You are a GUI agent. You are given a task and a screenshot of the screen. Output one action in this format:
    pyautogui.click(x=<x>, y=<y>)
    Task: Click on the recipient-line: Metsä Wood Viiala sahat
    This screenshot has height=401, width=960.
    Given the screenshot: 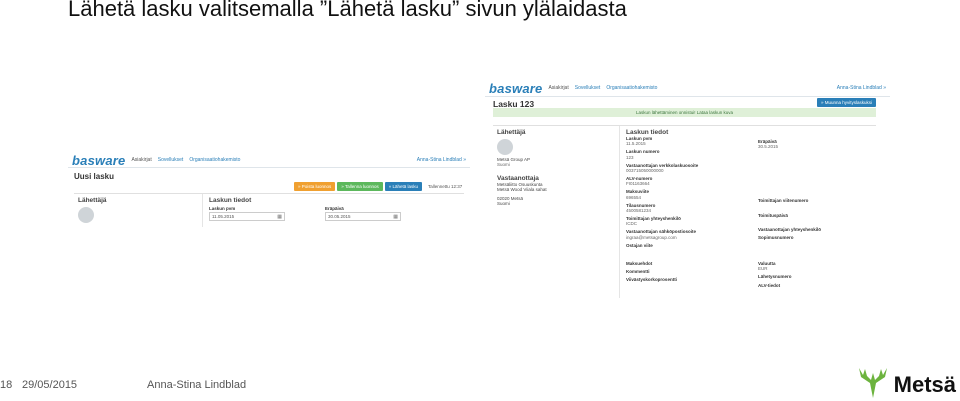 What is the action you would take?
    pyautogui.click(x=522, y=189)
    